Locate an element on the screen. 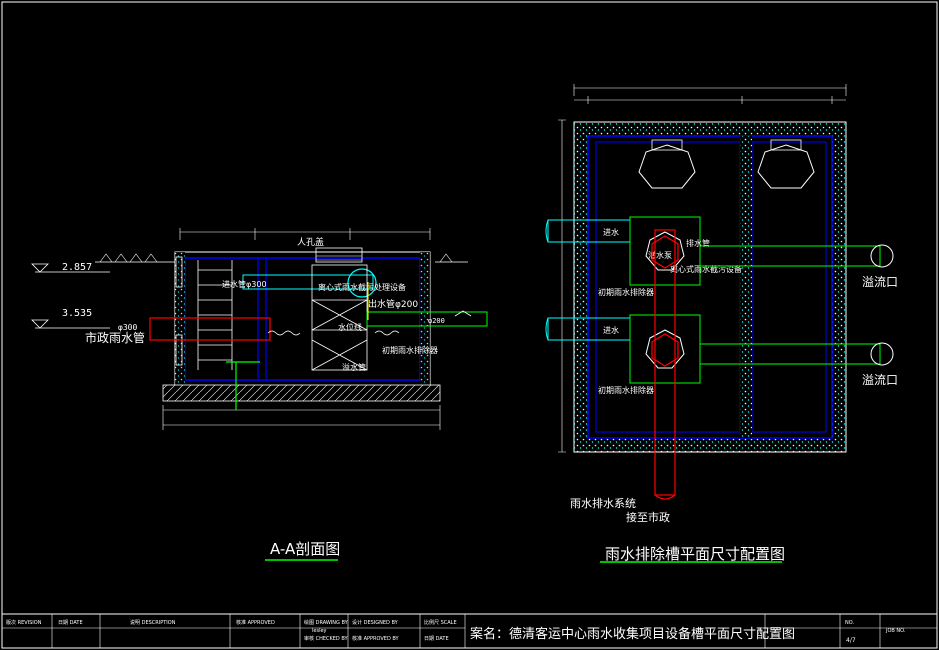  overflow-out-1: 溢流口 is located at coordinates (880, 282).